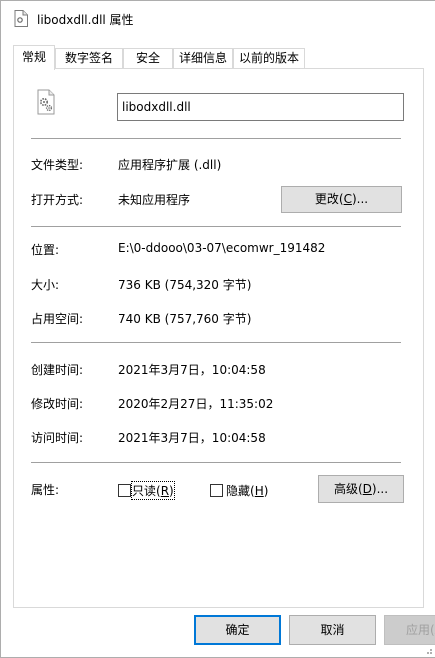  Describe the element at coordinates (21, 18) in the screenshot. I see `document-icon` at that location.